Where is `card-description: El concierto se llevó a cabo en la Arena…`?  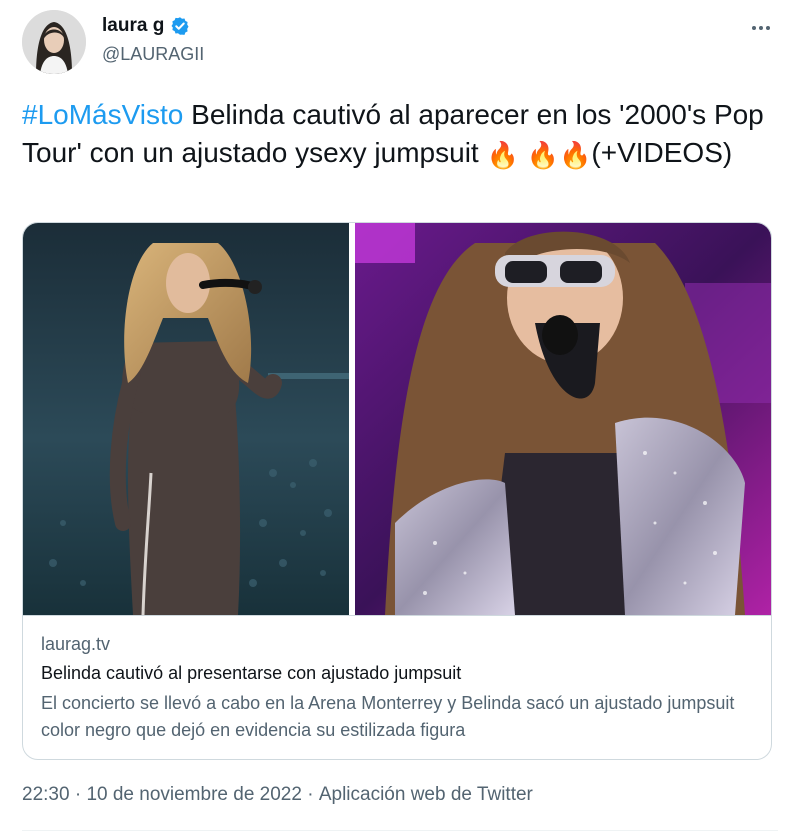 card-description: El concierto se llevó a cabo en la Arena… is located at coordinates (388, 716).